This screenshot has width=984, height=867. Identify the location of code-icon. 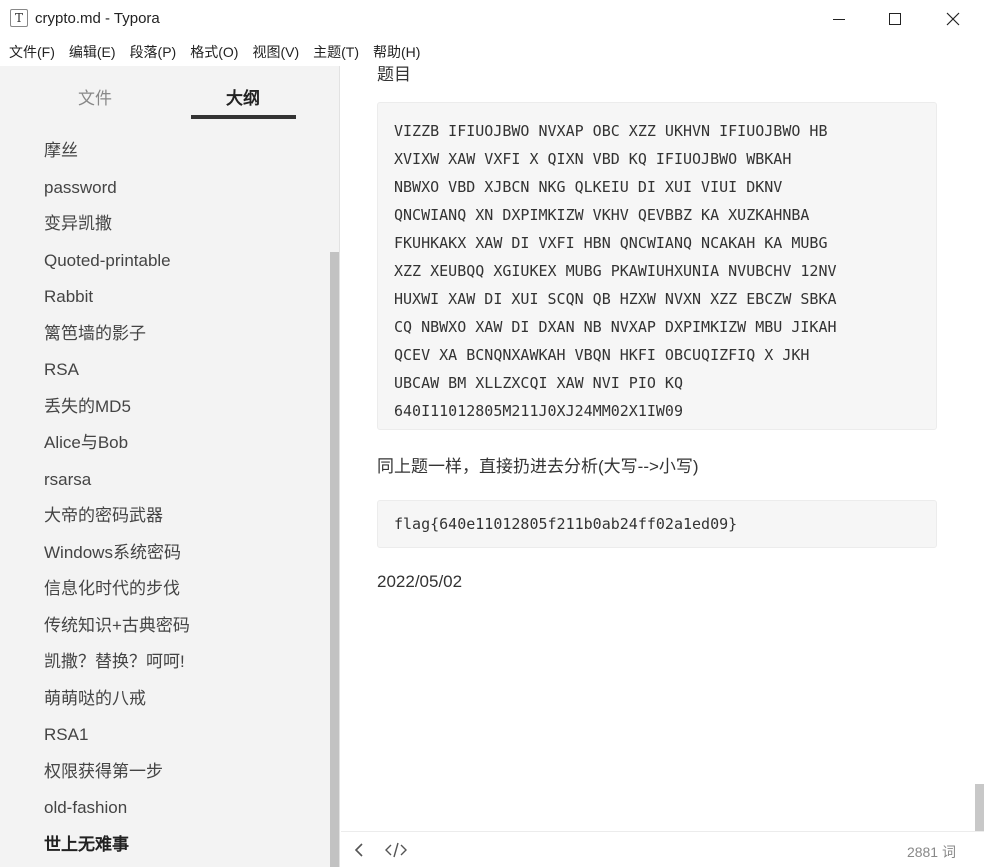
(396, 850).